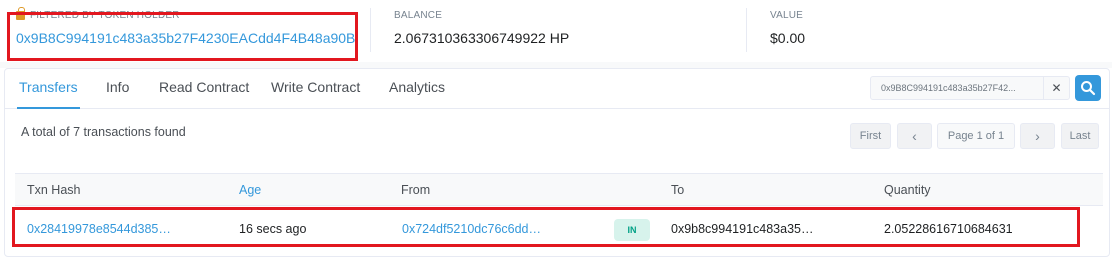 Image resolution: width=1112 pixels, height=257 pixels. I want to click on clear-icon: ✕, so click(1056, 88).